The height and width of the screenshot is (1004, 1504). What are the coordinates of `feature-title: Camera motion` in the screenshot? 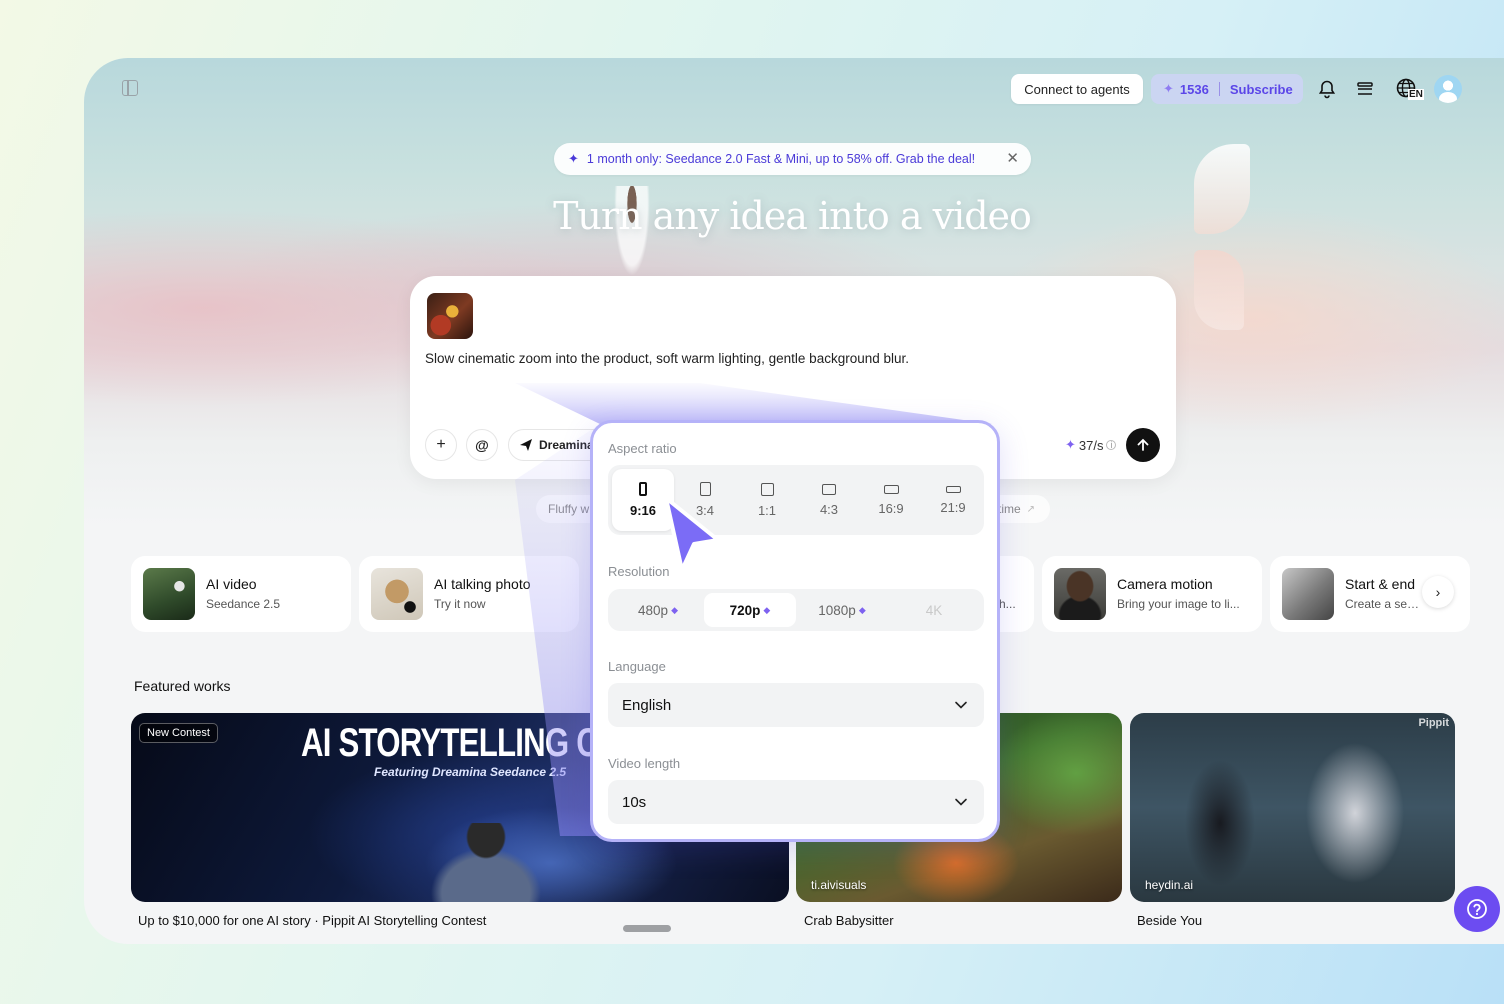 It's located at (1165, 584).